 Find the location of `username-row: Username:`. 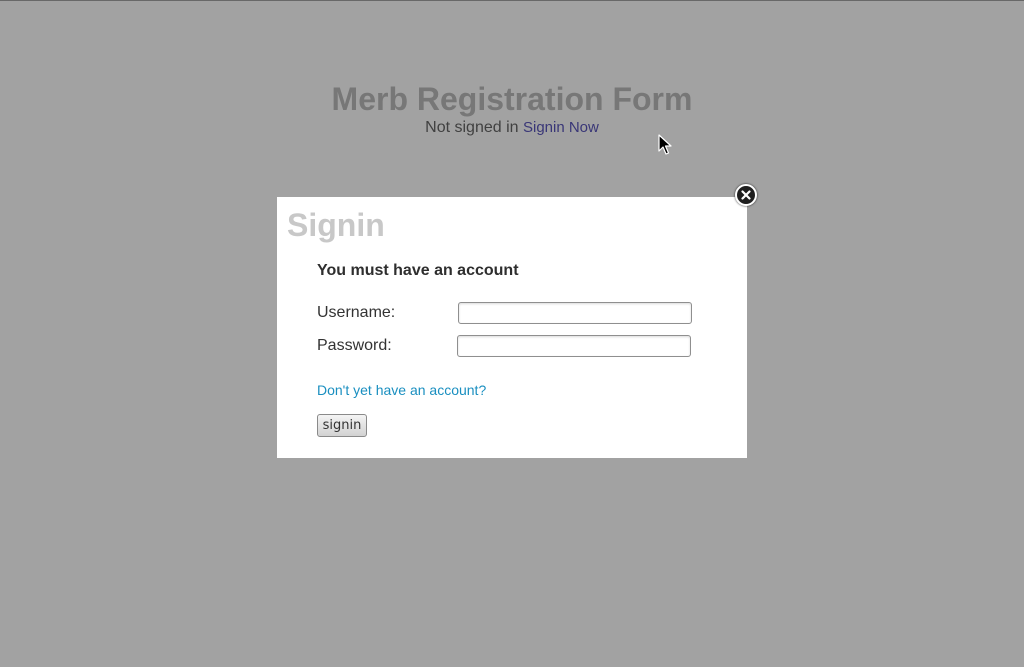

username-row: Username: is located at coordinates (517, 318).